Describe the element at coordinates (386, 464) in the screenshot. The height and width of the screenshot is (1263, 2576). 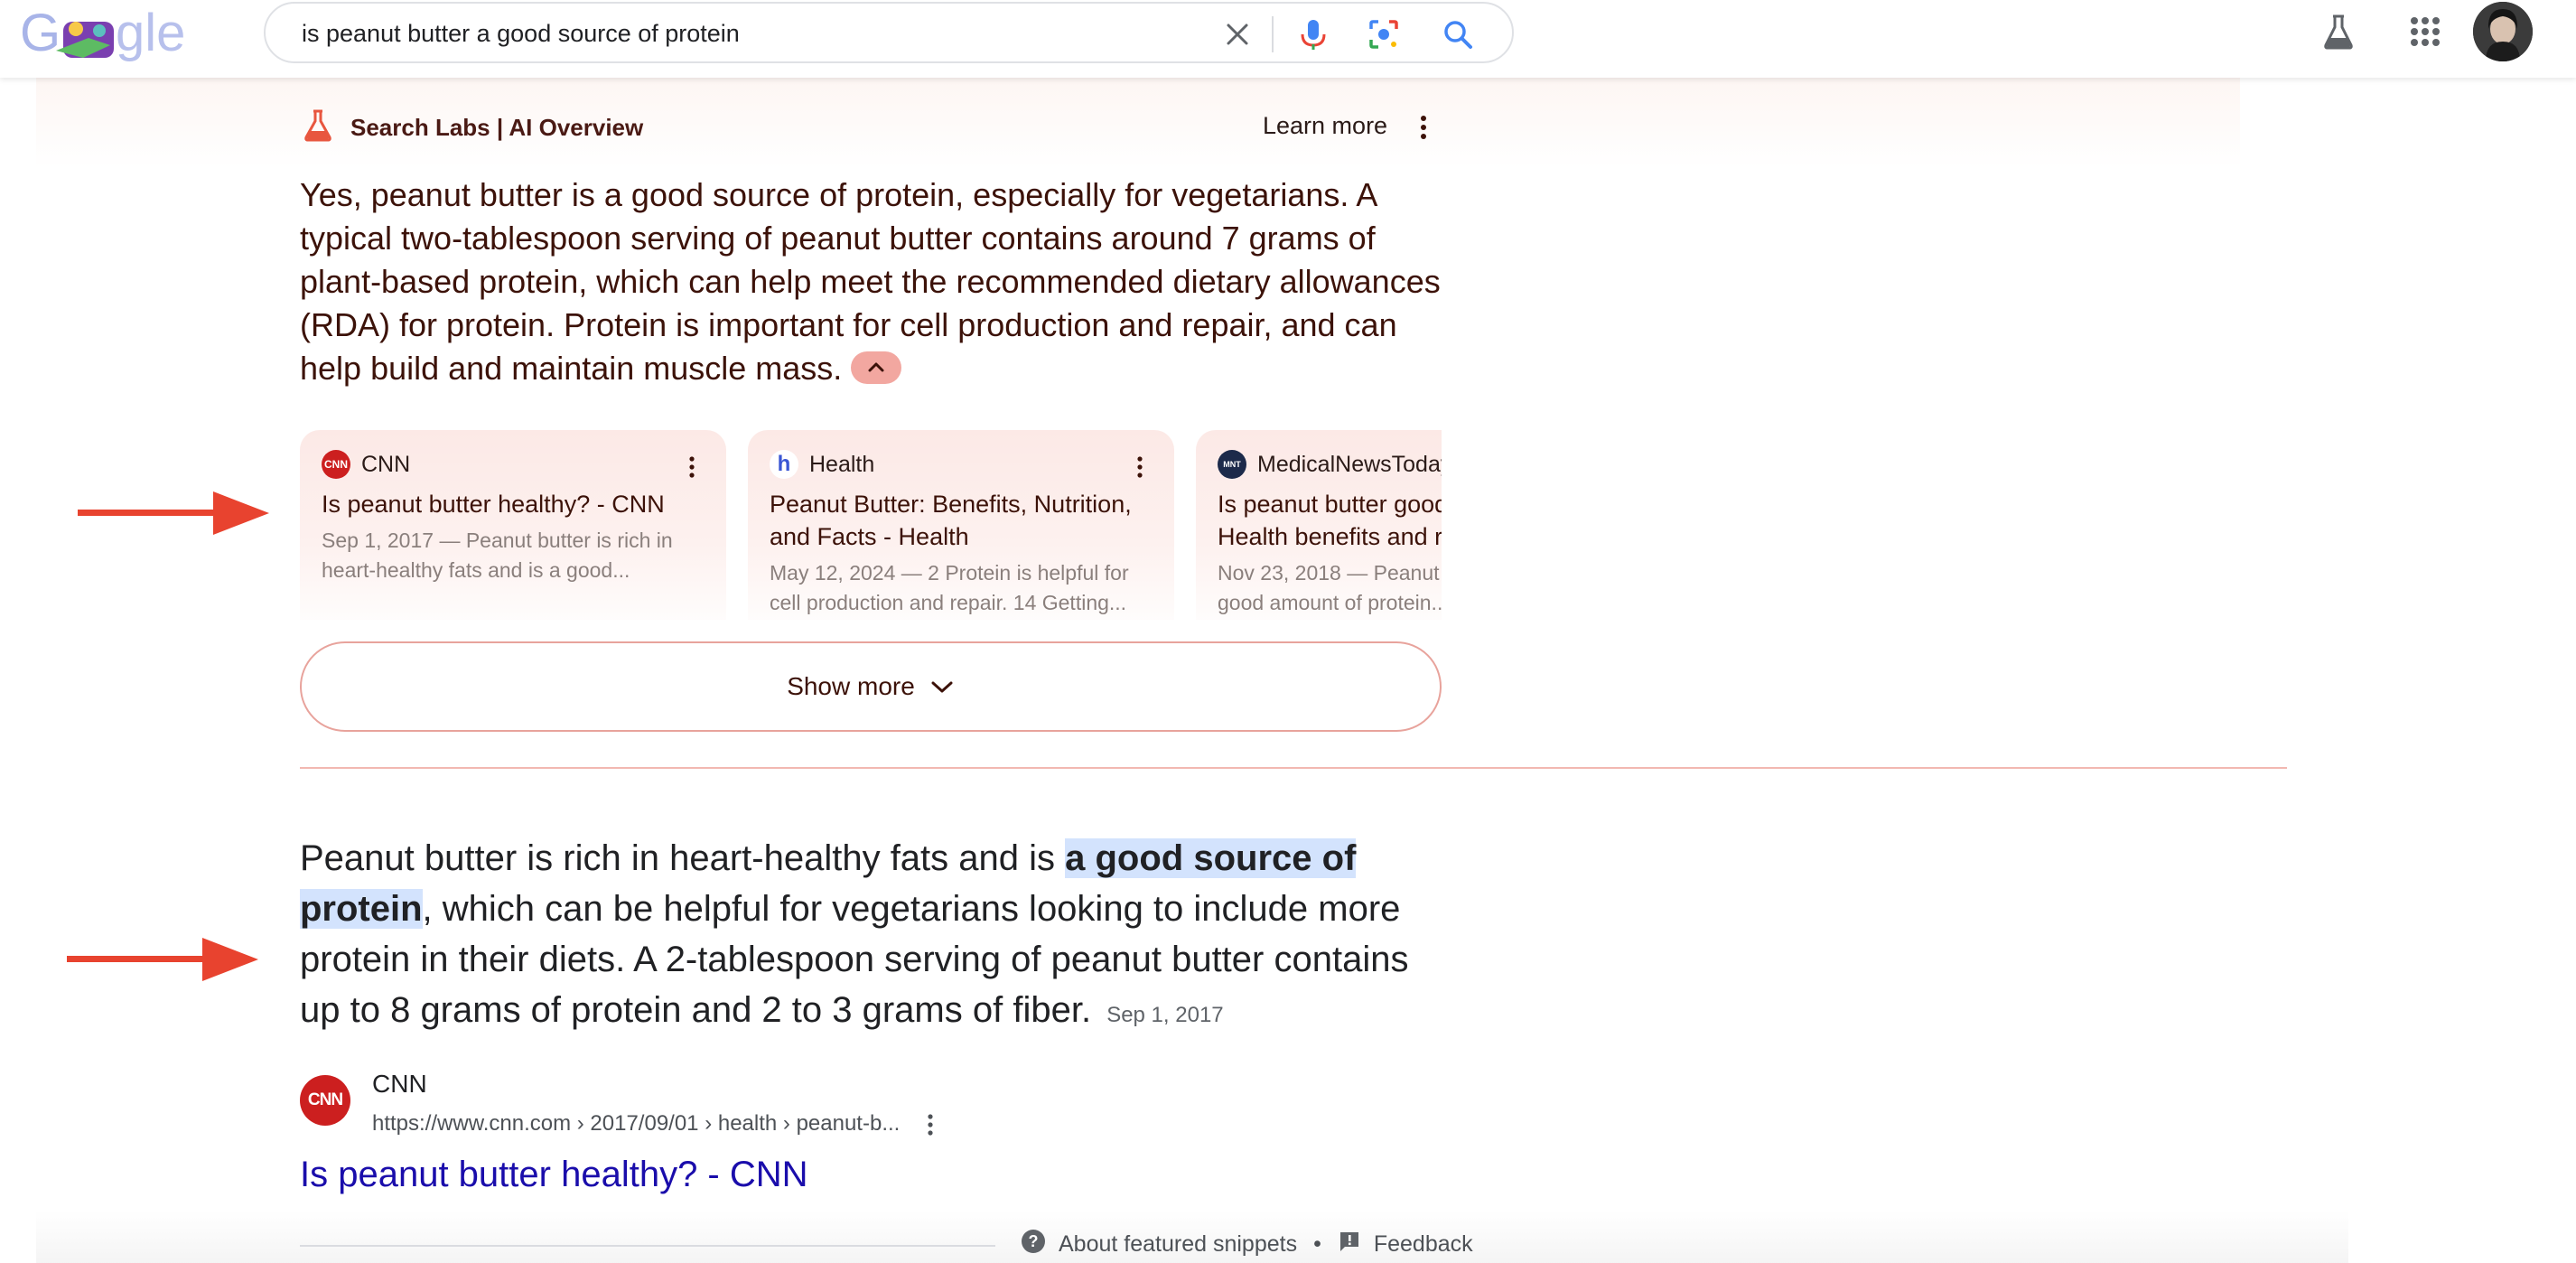
I see `card-source-name: CNN` at that location.